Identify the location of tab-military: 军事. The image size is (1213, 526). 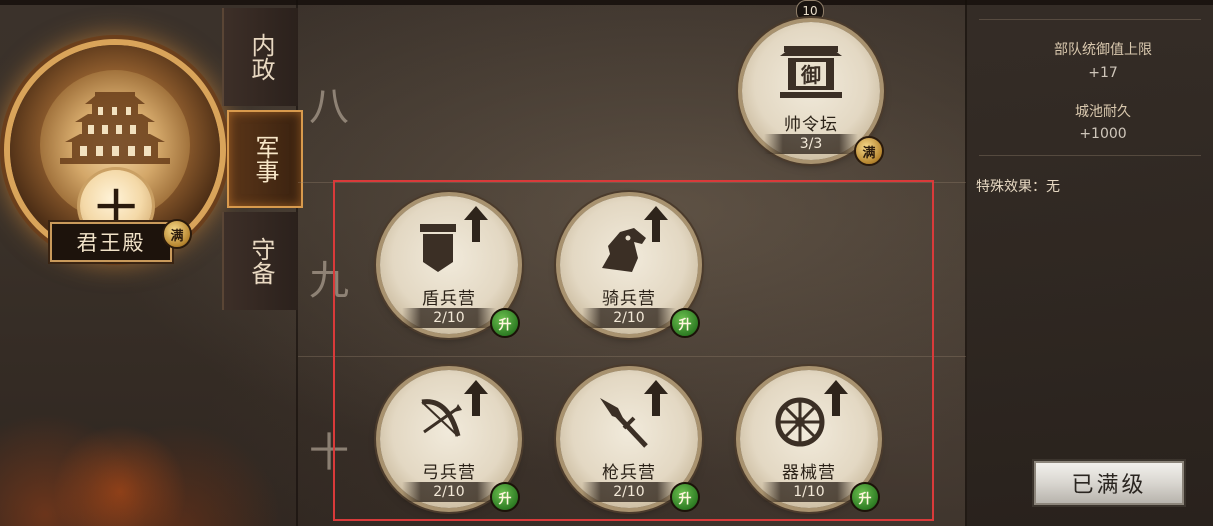
(265, 159).